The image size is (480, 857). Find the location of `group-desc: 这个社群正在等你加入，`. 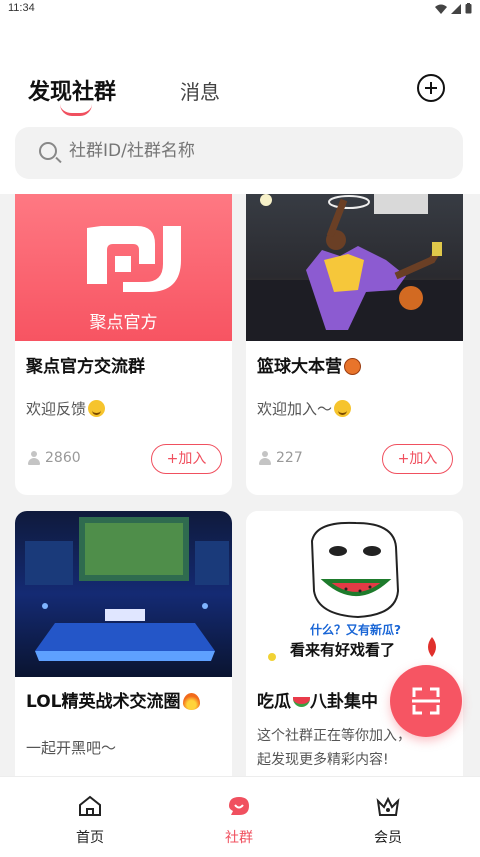

group-desc: 这个社群正在等你加入， is located at coordinates (334, 736).